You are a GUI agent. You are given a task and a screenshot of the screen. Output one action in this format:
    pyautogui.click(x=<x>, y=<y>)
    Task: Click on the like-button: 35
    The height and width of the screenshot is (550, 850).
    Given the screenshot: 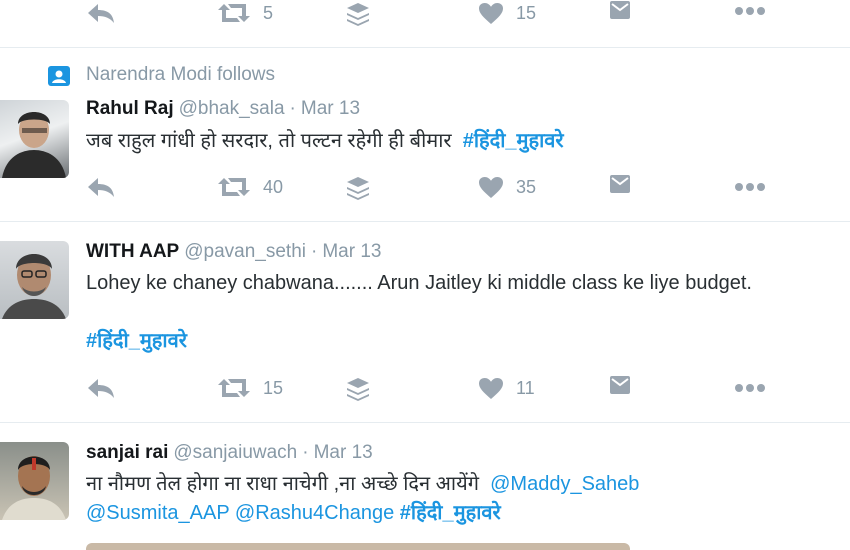 What is the action you would take?
    pyautogui.click(x=507, y=187)
    